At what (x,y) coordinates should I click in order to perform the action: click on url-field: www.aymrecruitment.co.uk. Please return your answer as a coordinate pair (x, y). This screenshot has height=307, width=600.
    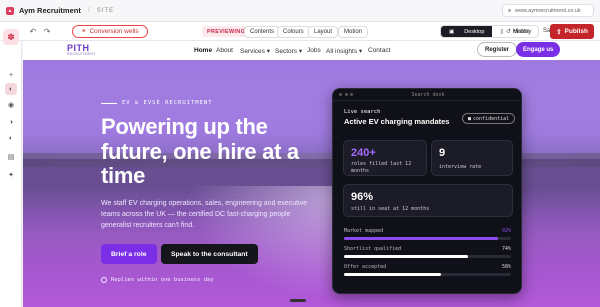
    Looking at the image, I should click on (548, 10).